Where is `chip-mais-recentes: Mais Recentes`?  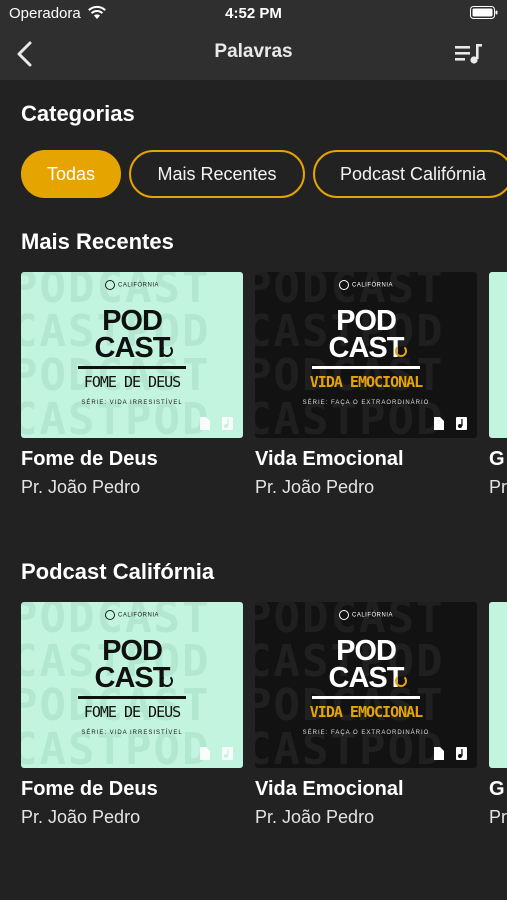 chip-mais-recentes: Mais Recentes is located at coordinates (217, 174).